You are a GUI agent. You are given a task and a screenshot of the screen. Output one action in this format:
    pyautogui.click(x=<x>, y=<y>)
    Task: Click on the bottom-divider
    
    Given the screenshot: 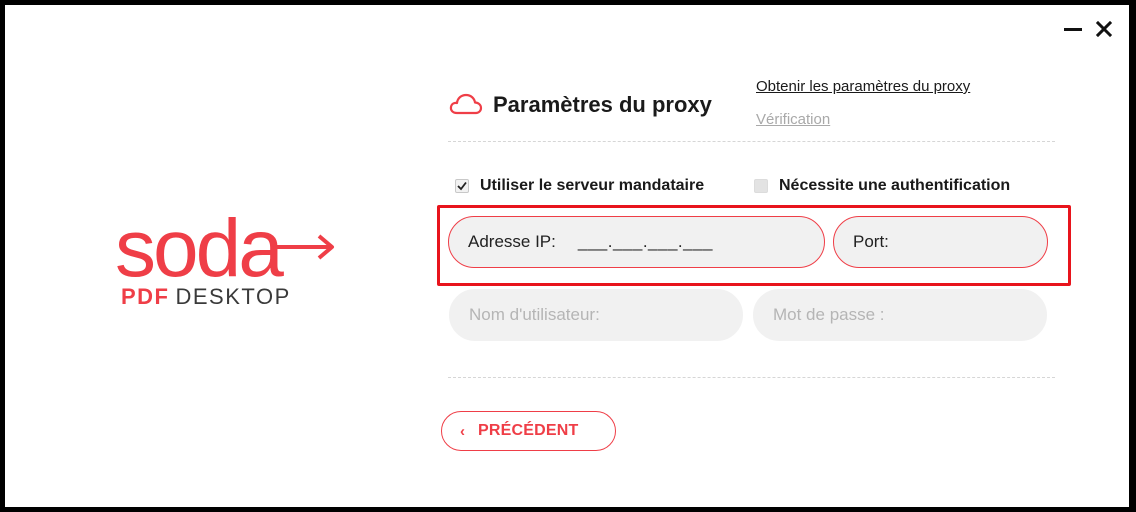 What is the action you would take?
    pyautogui.click(x=751, y=377)
    